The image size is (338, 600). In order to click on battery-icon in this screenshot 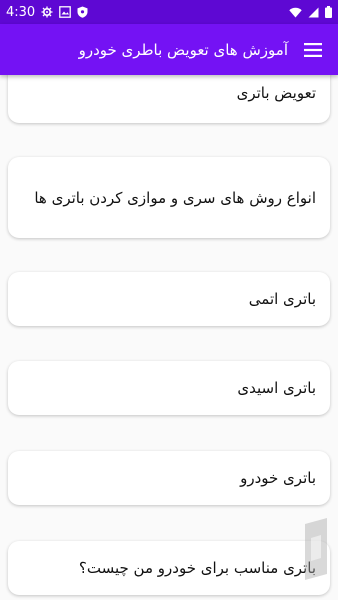, I will do `click(328, 12)`.